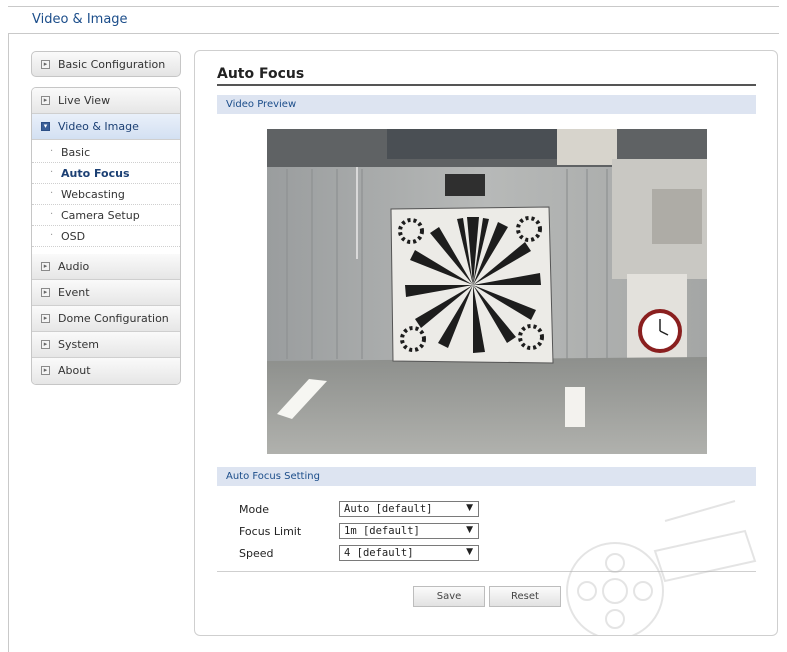 The image size is (787, 652). What do you see at coordinates (486, 85) in the screenshot?
I see `title-divider` at bounding box center [486, 85].